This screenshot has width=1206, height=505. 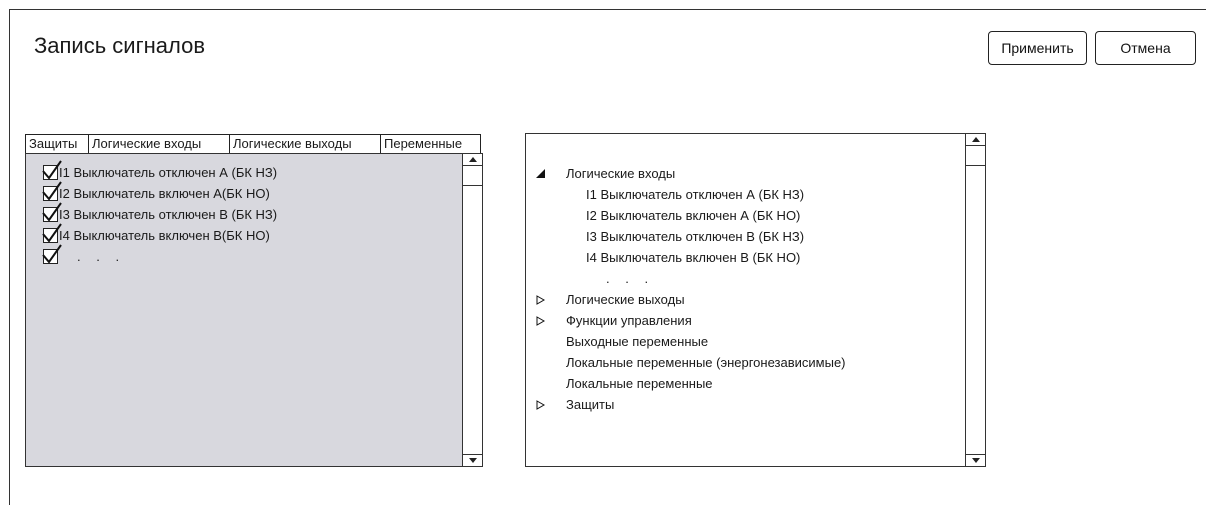 I want to click on list-item: I3 Выключатель отключен В (БК НЗ), so click(x=160, y=213).